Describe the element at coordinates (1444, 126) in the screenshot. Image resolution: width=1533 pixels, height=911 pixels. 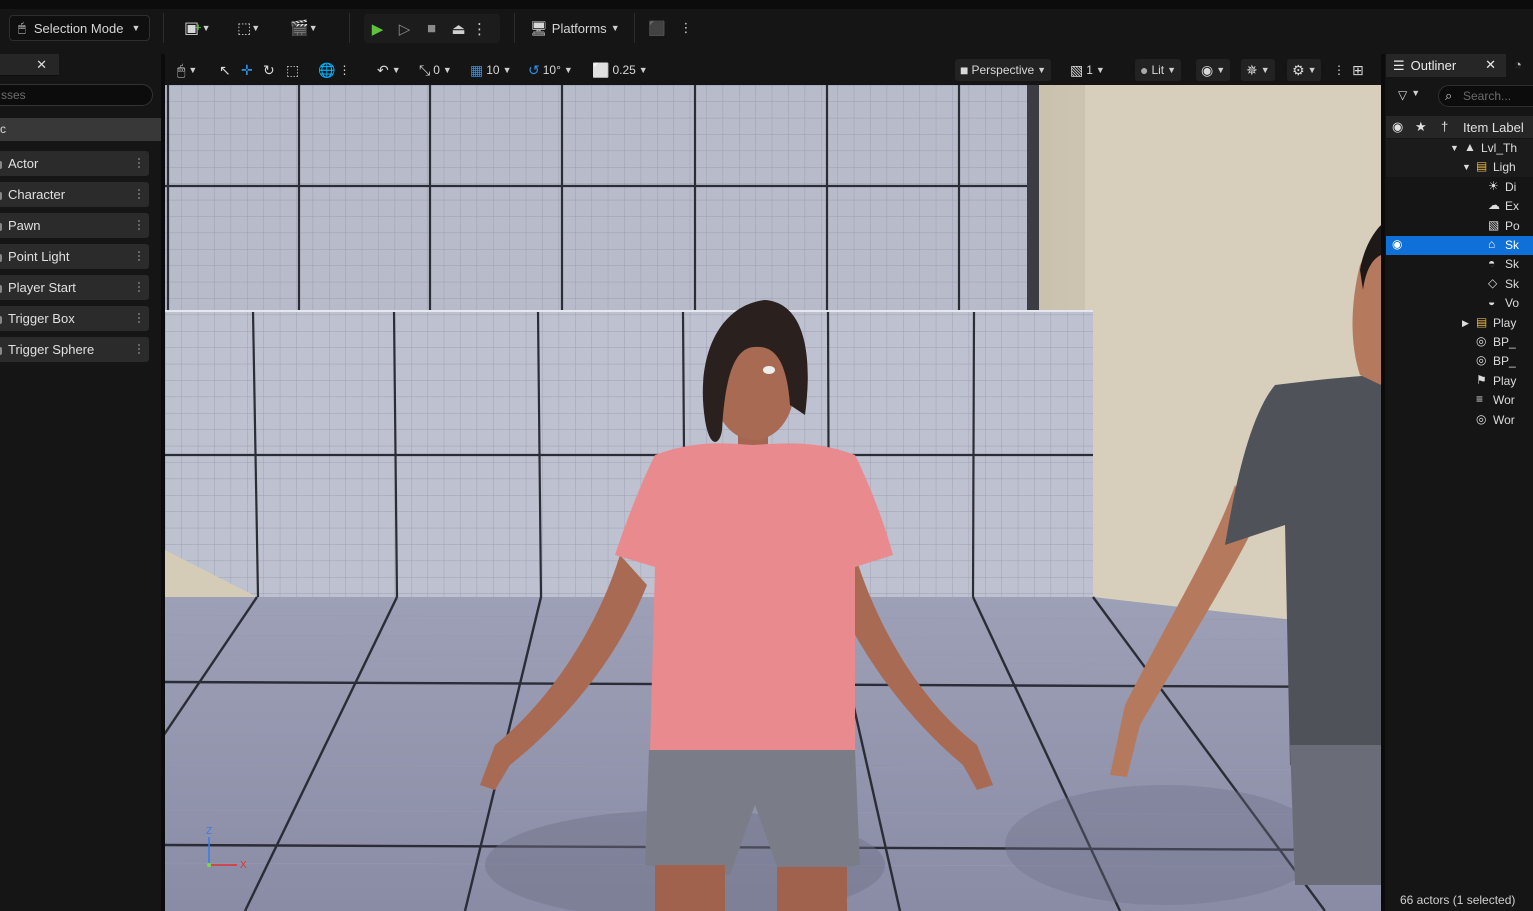
I see `pin-column-icon: †` at that location.